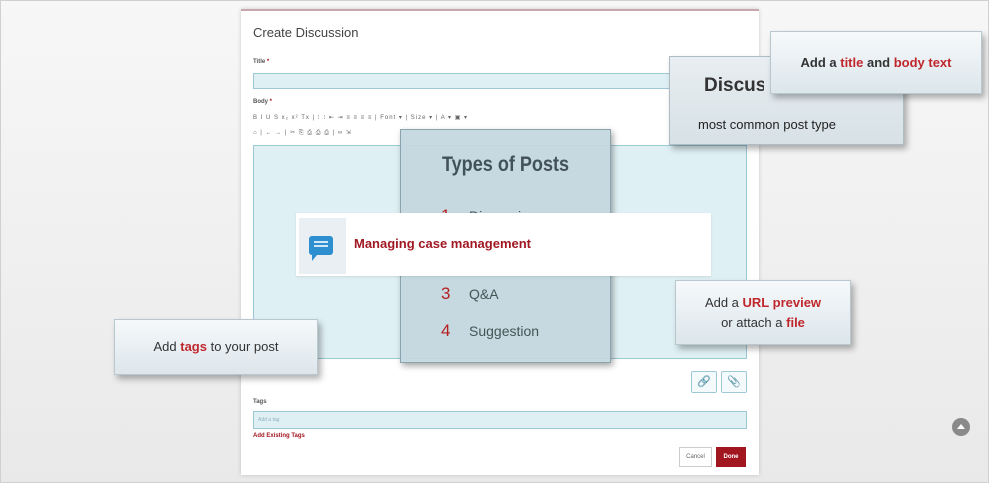 The width and height of the screenshot is (989, 483). I want to click on post-type-item: 4 Suggestion, so click(490, 331).